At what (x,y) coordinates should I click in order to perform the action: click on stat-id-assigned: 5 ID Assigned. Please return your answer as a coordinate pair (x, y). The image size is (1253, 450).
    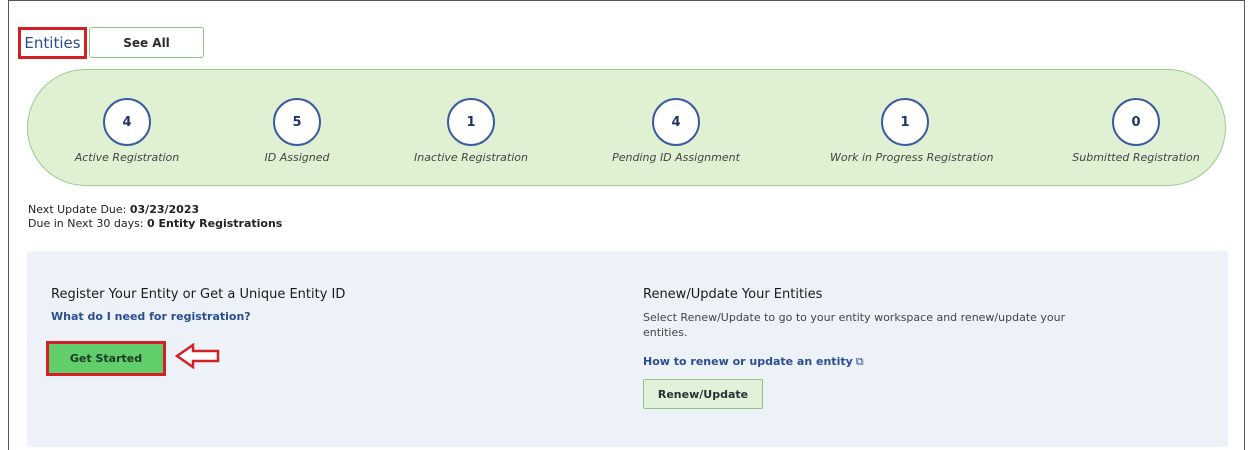
    Looking at the image, I should click on (297, 131).